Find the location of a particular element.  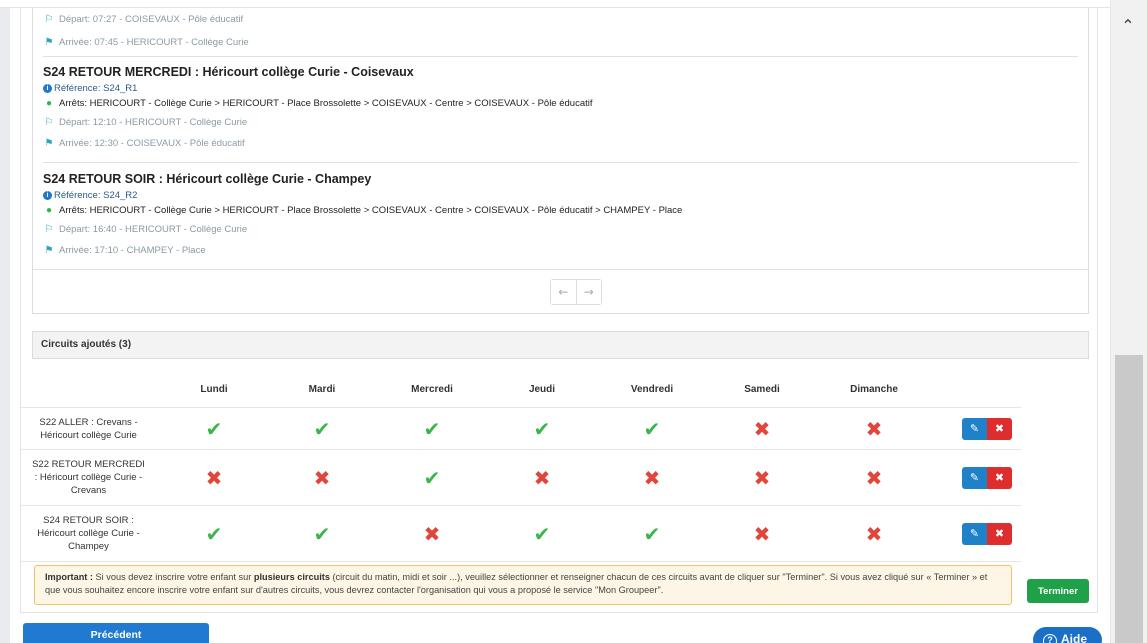

day-header: Lundi is located at coordinates (214, 389).